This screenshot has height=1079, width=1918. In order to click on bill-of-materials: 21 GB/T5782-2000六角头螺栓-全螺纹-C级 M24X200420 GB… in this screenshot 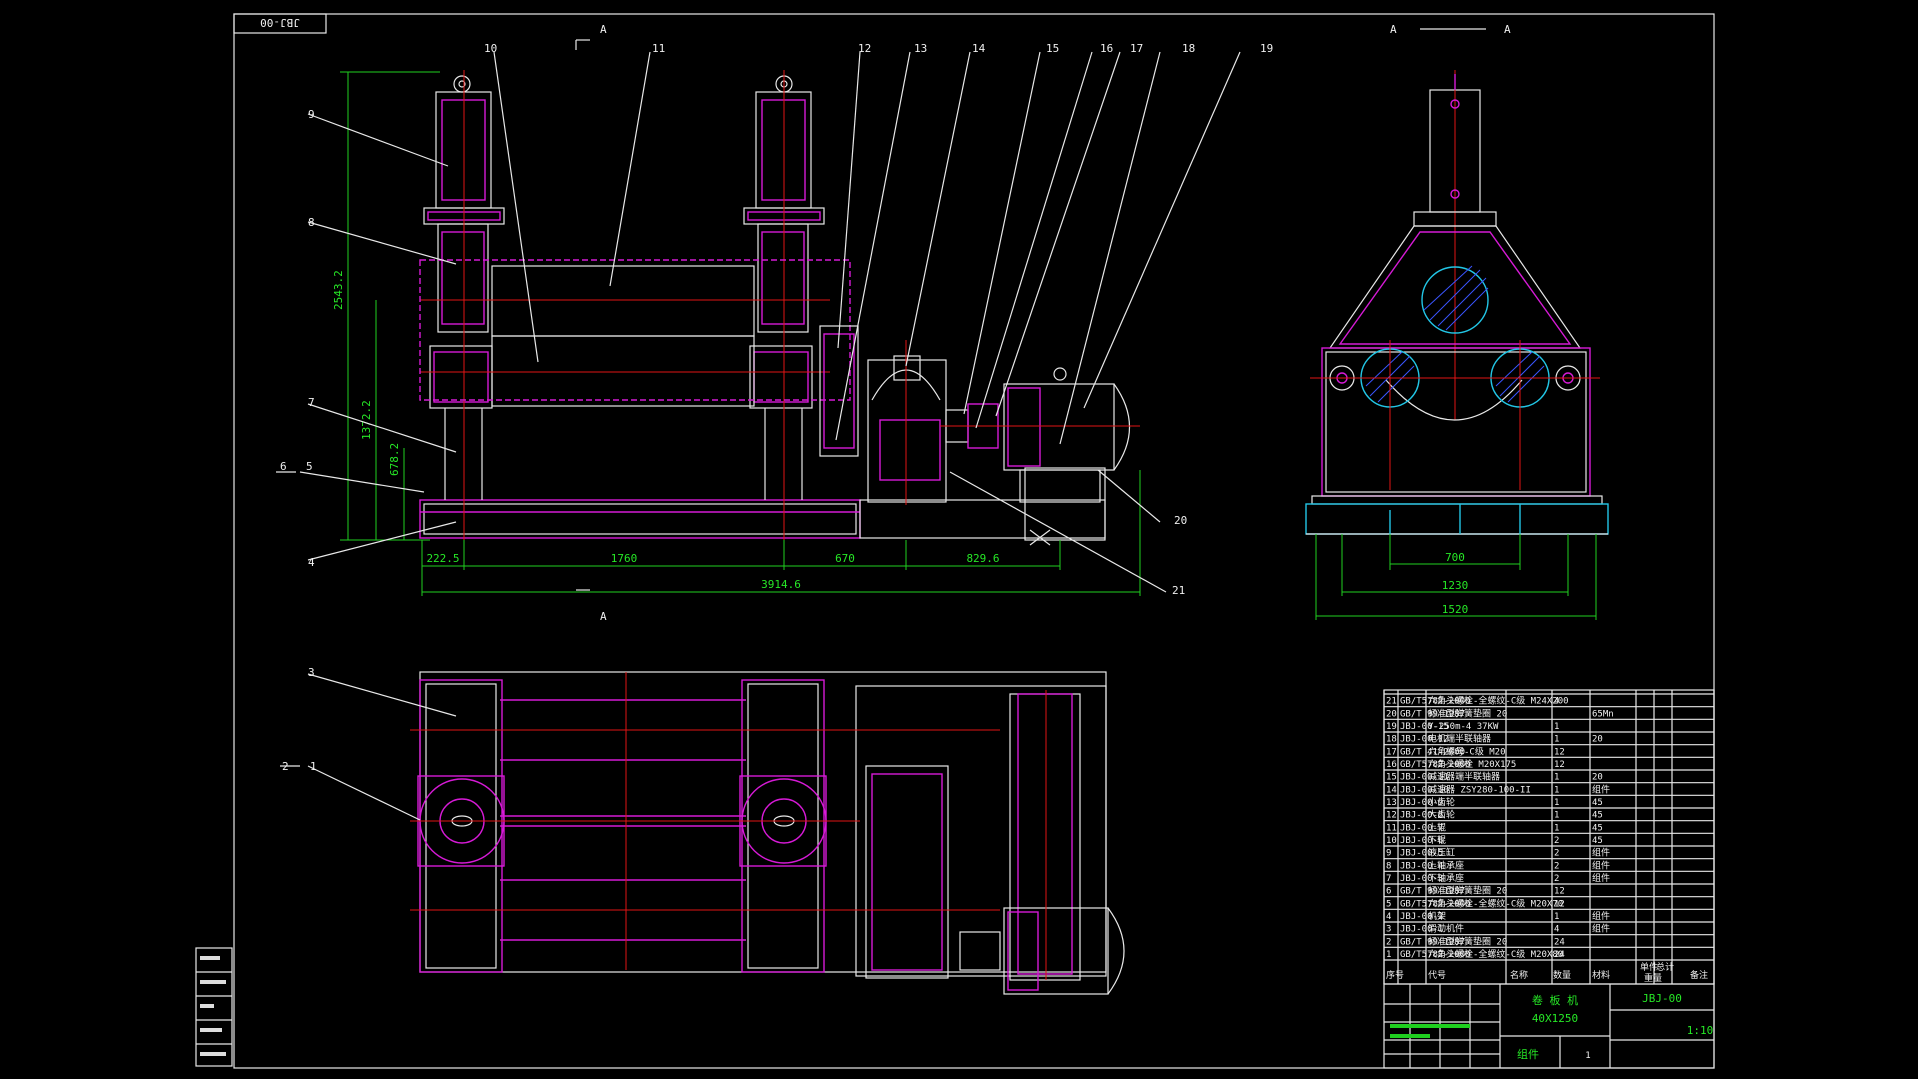, I will do `click(1549, 837)`.